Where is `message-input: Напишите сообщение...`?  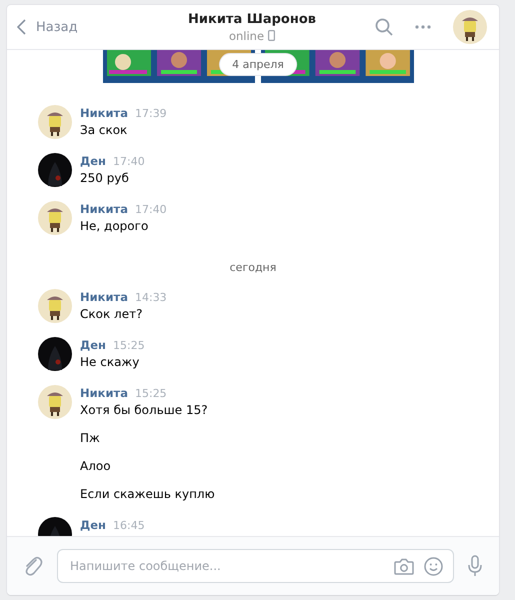 message-input: Напишите сообщение... is located at coordinates (255, 566).